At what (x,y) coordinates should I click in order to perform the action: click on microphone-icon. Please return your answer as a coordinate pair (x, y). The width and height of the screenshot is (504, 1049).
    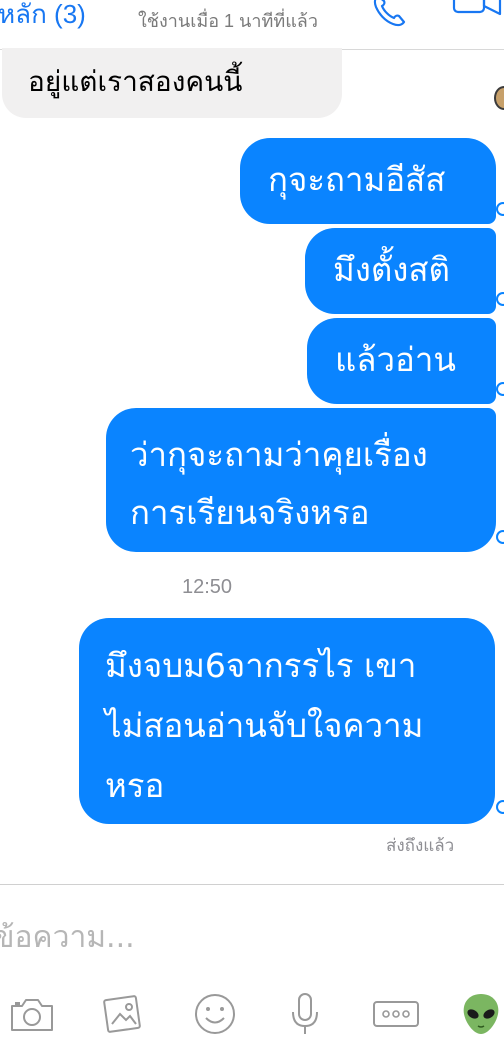
    Looking at the image, I should click on (305, 1014).